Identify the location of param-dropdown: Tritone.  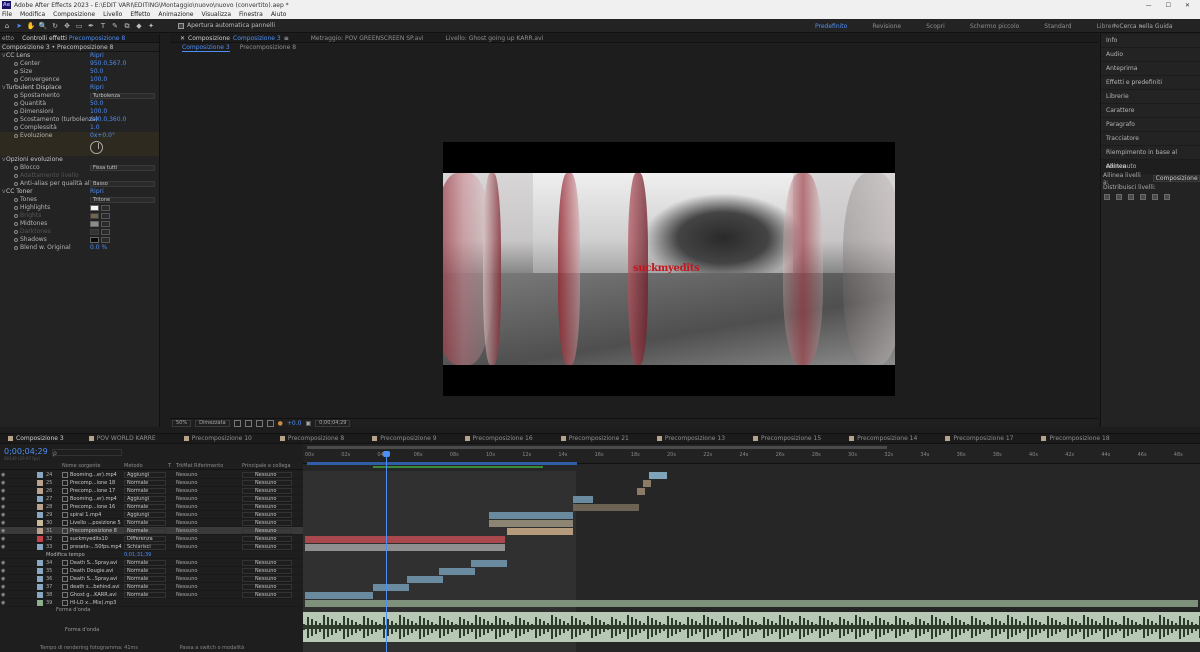
(122, 200).